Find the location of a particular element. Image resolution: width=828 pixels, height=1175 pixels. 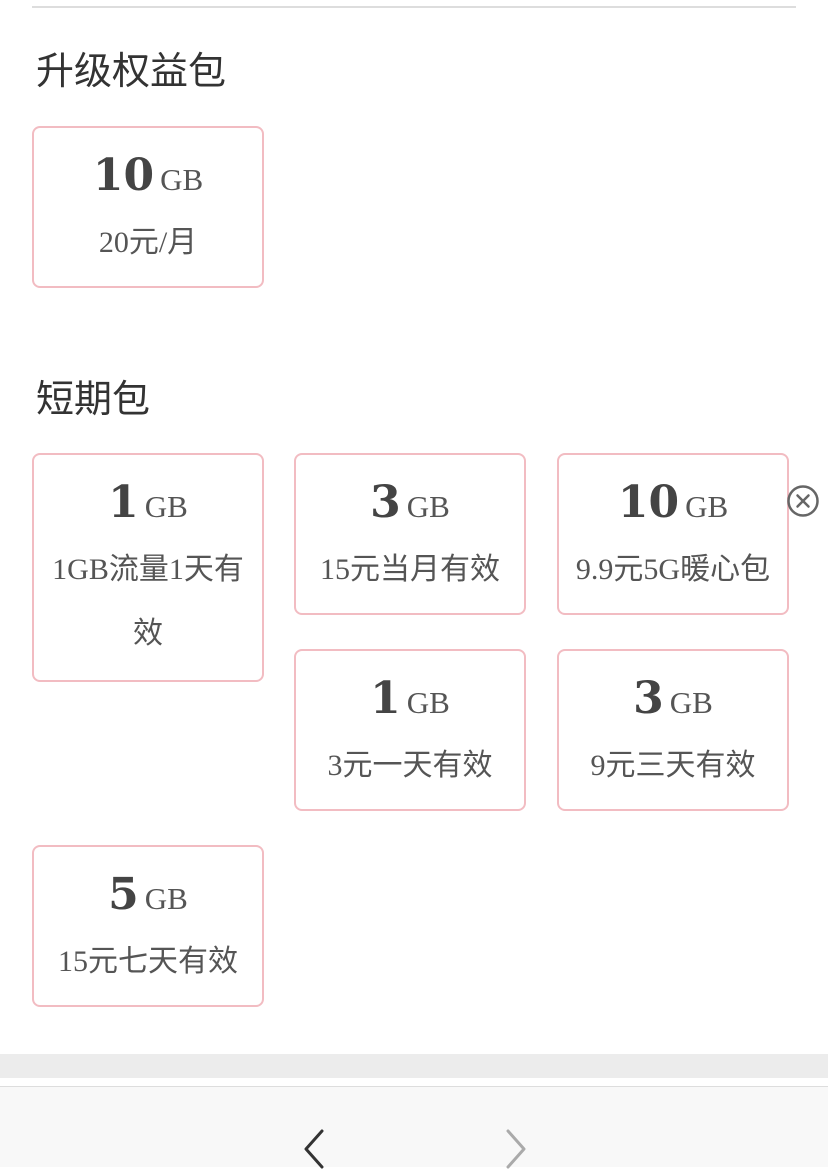

package-amount-value: 5 is located at coordinates (123, 894).